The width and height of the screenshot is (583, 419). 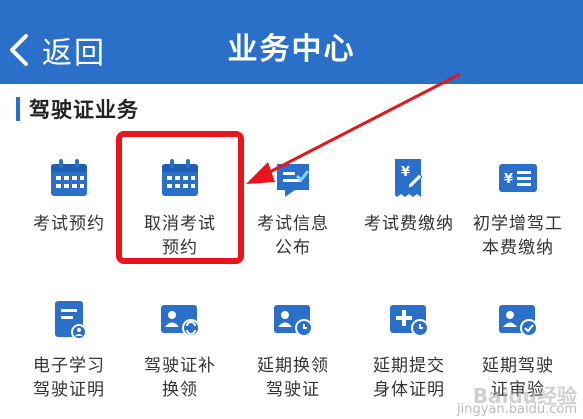 I want to click on service-exam-booking: 考试预约, so click(x=69, y=196).